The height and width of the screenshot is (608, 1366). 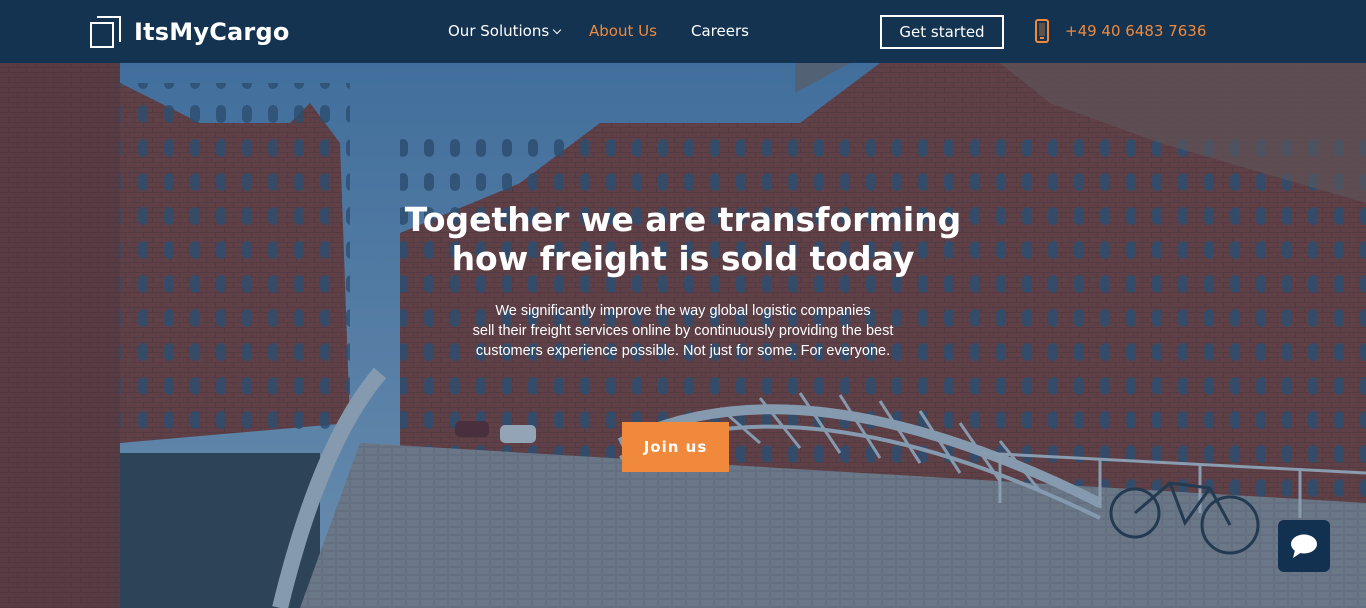 I want to click on chat-widget-button, so click(x=1304, y=546).